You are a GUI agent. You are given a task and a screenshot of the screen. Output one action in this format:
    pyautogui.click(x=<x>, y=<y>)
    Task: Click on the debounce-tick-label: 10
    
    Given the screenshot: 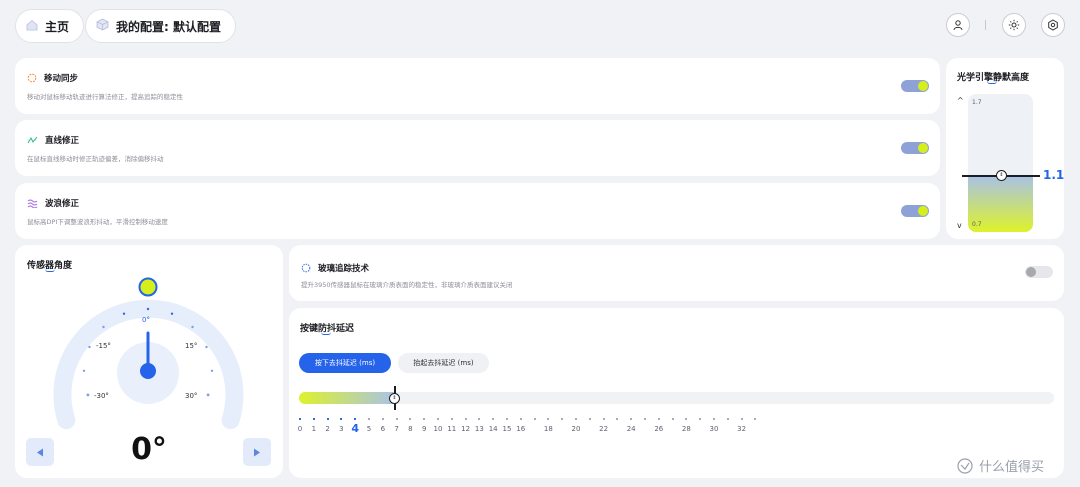 What is the action you would take?
    pyautogui.click(x=438, y=429)
    